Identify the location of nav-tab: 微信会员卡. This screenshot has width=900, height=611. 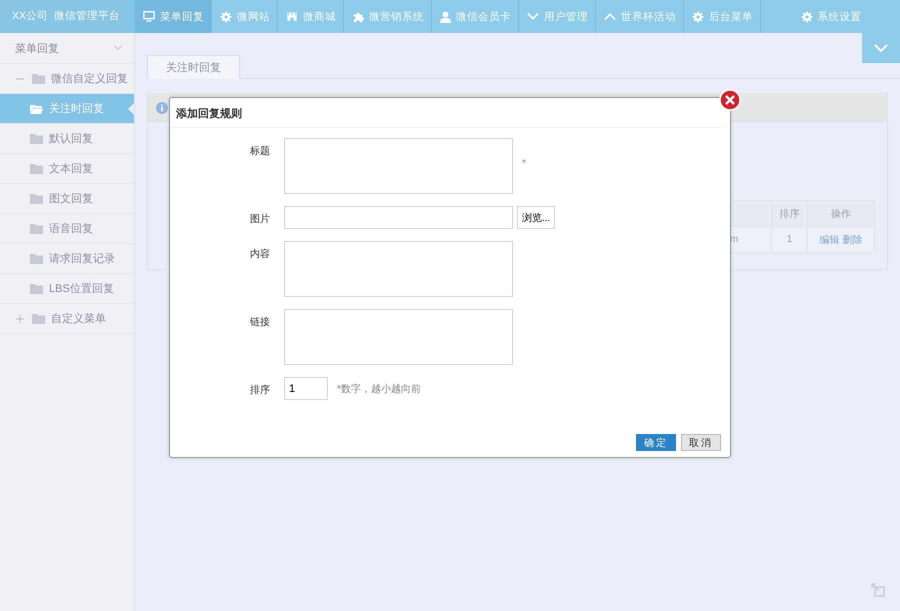
(475, 16).